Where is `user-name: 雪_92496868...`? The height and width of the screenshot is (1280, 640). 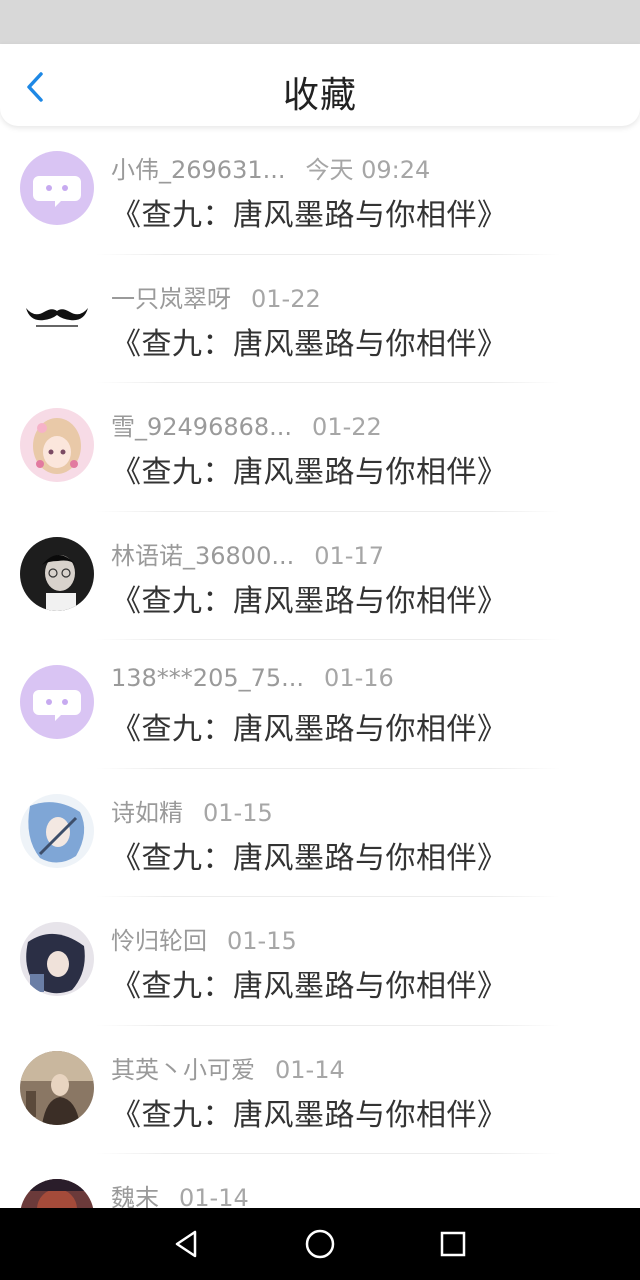
user-name: 雪_92496868... is located at coordinates (201, 424).